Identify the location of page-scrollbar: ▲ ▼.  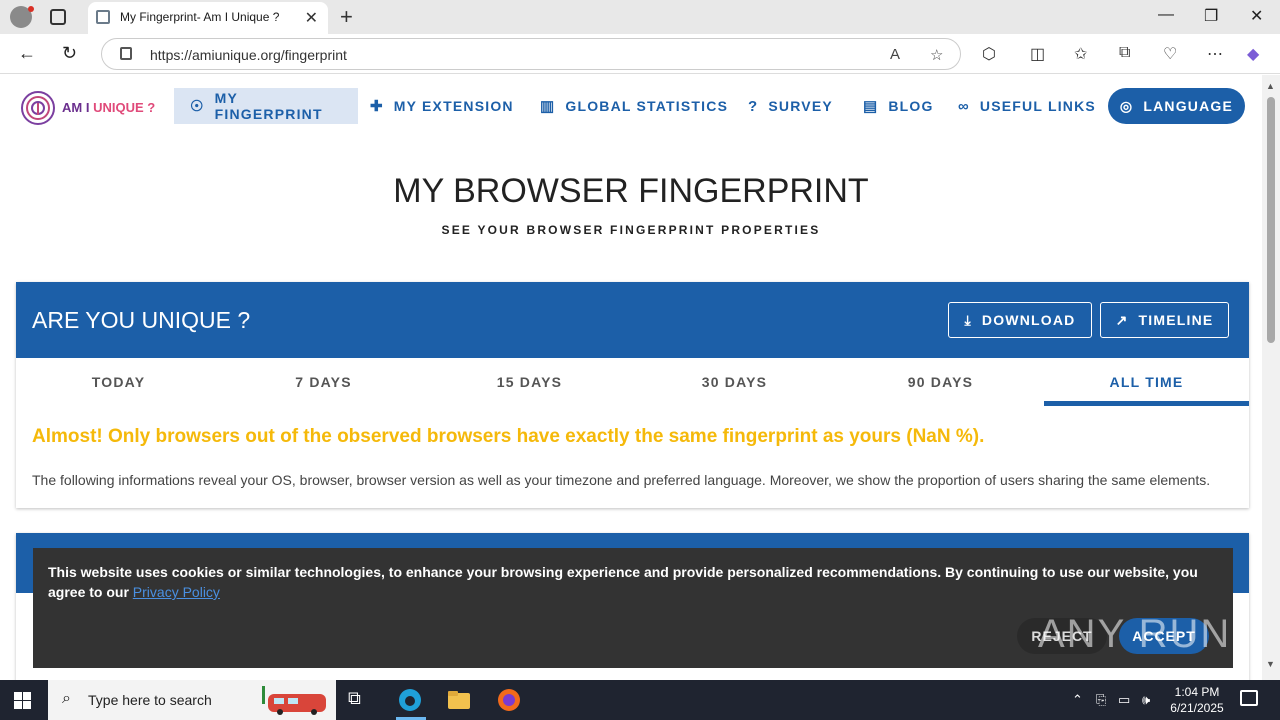
(1271, 377).